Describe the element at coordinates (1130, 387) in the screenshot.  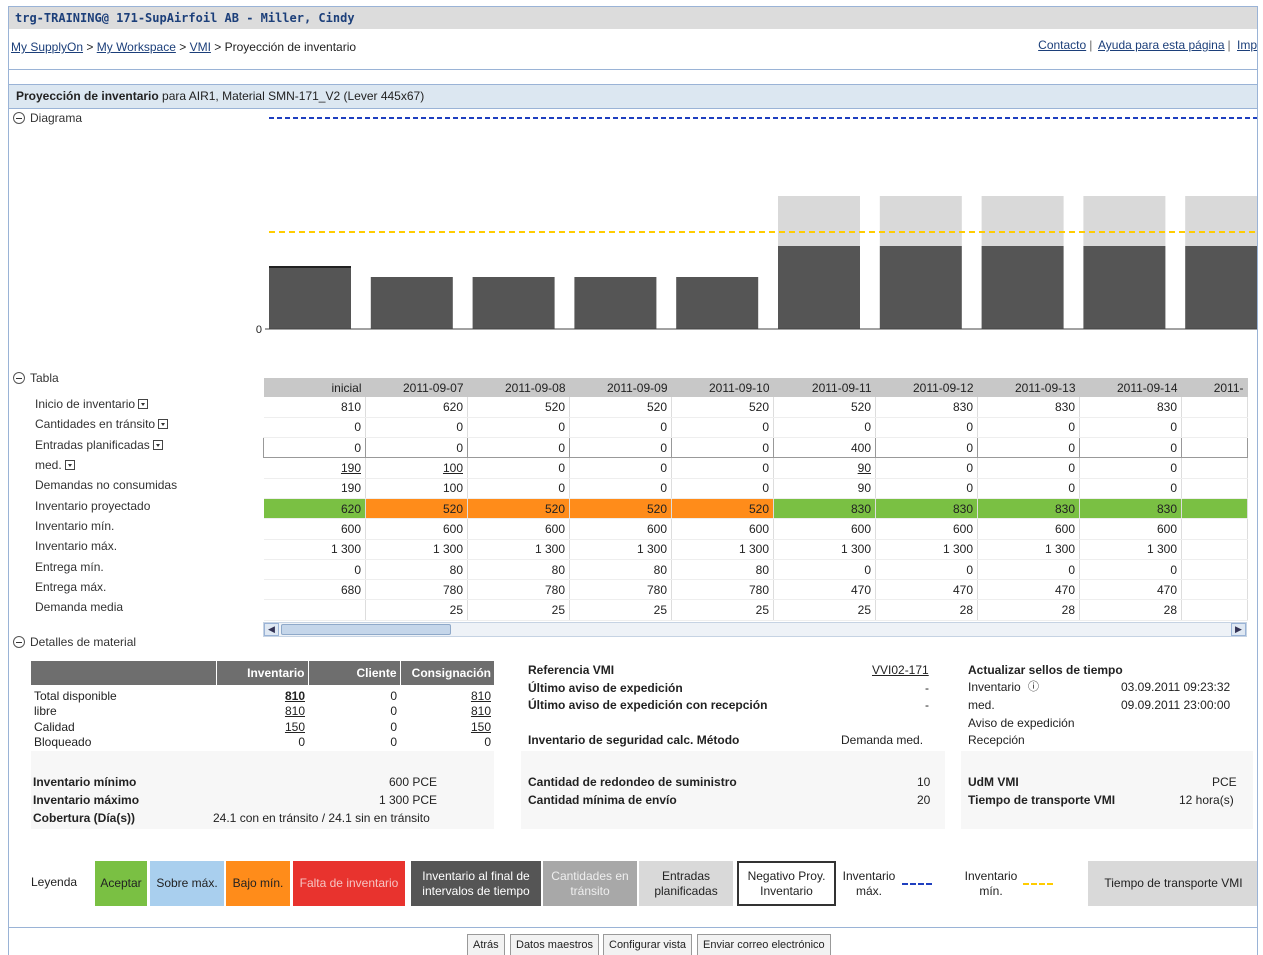
I see `column-header: 2011-09-14` at that location.